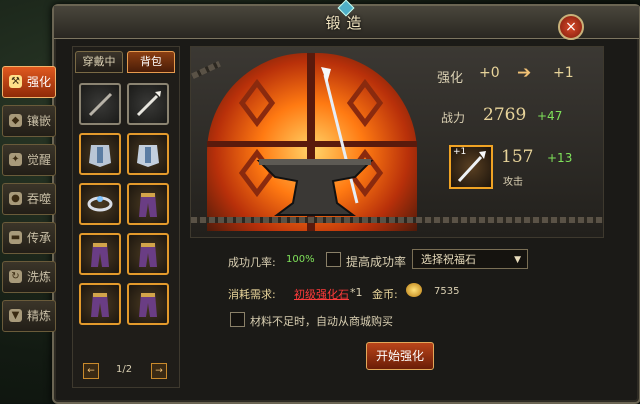 The height and width of the screenshot is (404, 640). I want to click on chain-decoration, so click(397, 220).